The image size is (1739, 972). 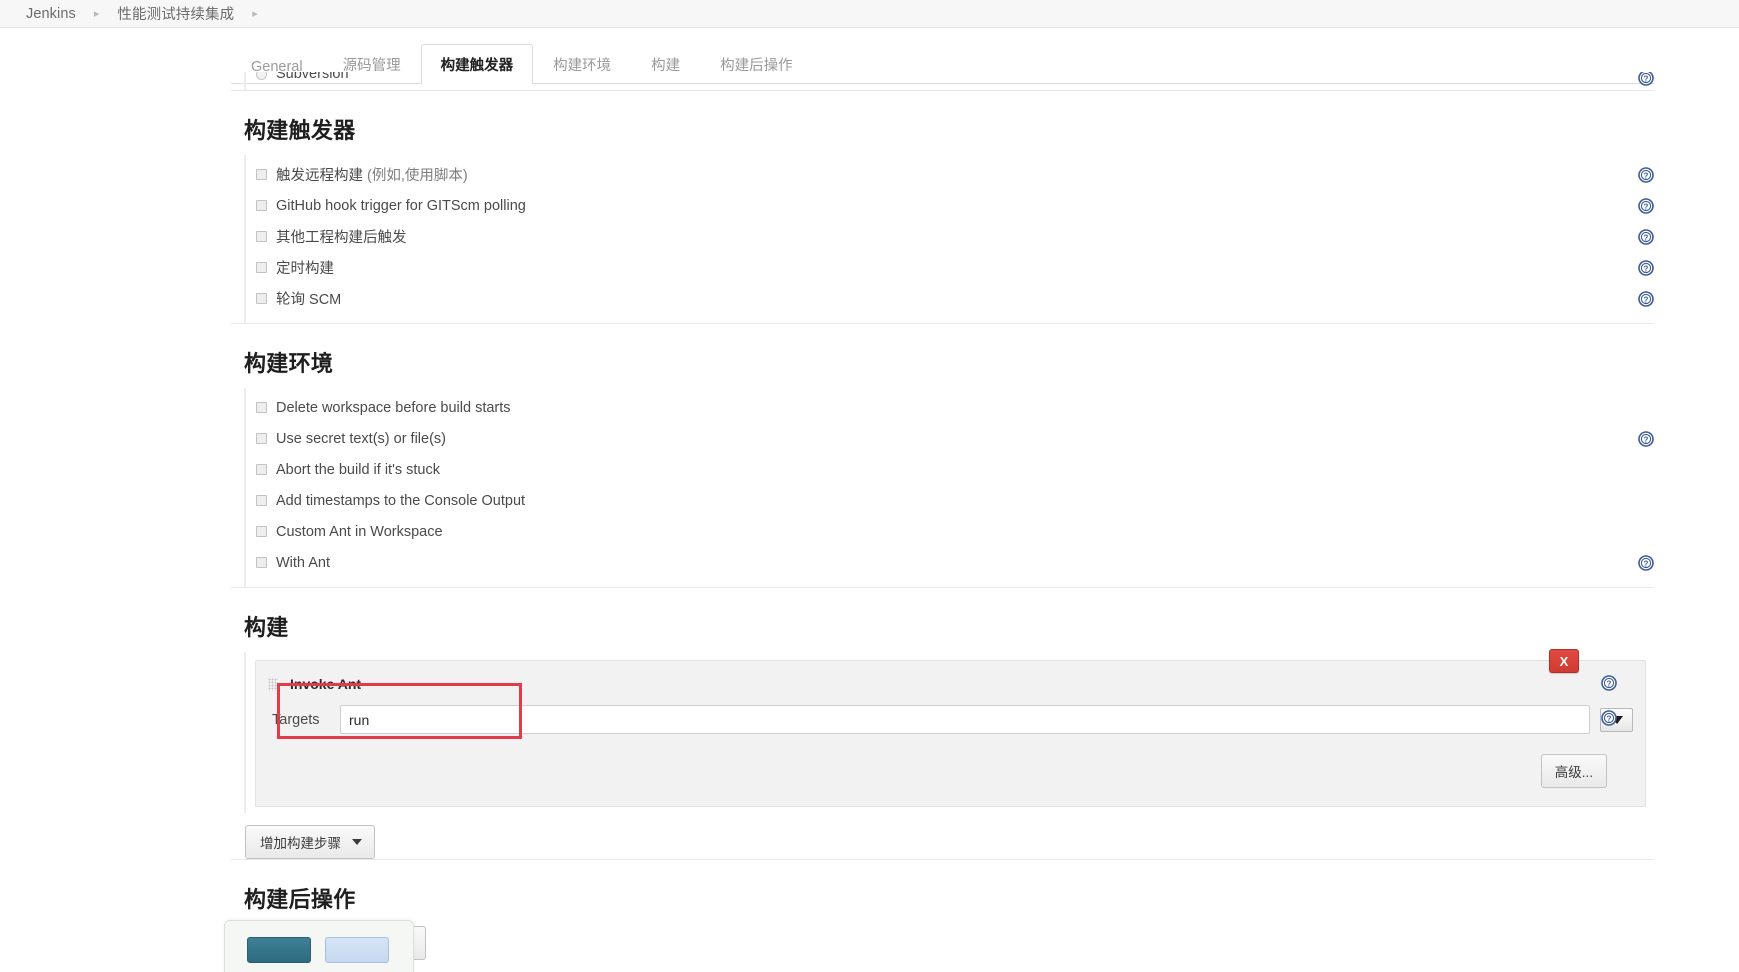 What do you see at coordinates (401, 205) in the screenshot?
I see `trigger-github-hook-label: GitHub hook trigger for GITScm polling` at bounding box center [401, 205].